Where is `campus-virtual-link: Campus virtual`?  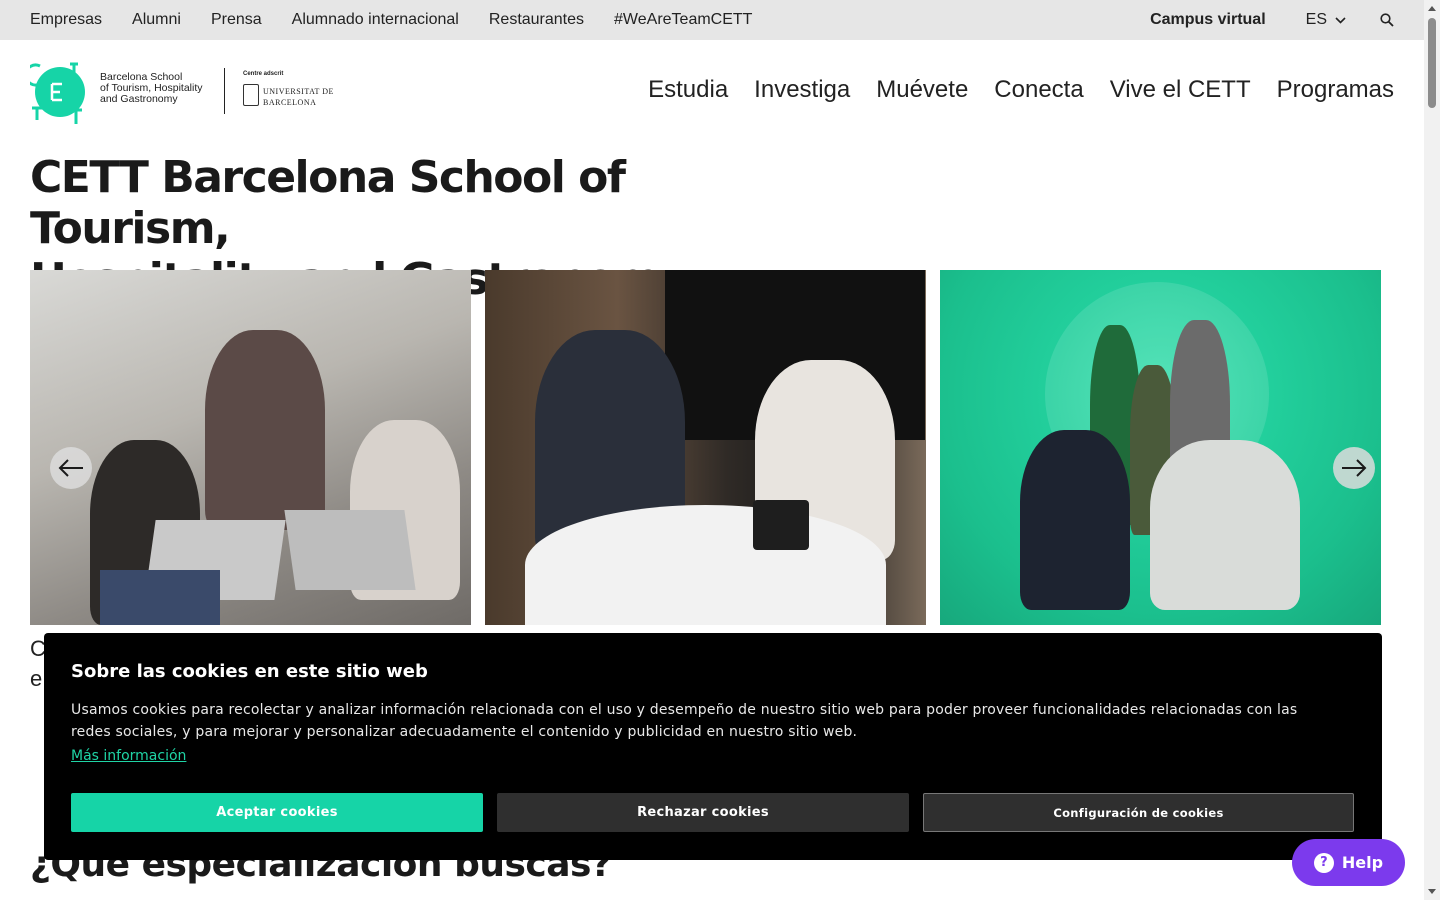
campus-virtual-link: Campus virtual is located at coordinates (1208, 20).